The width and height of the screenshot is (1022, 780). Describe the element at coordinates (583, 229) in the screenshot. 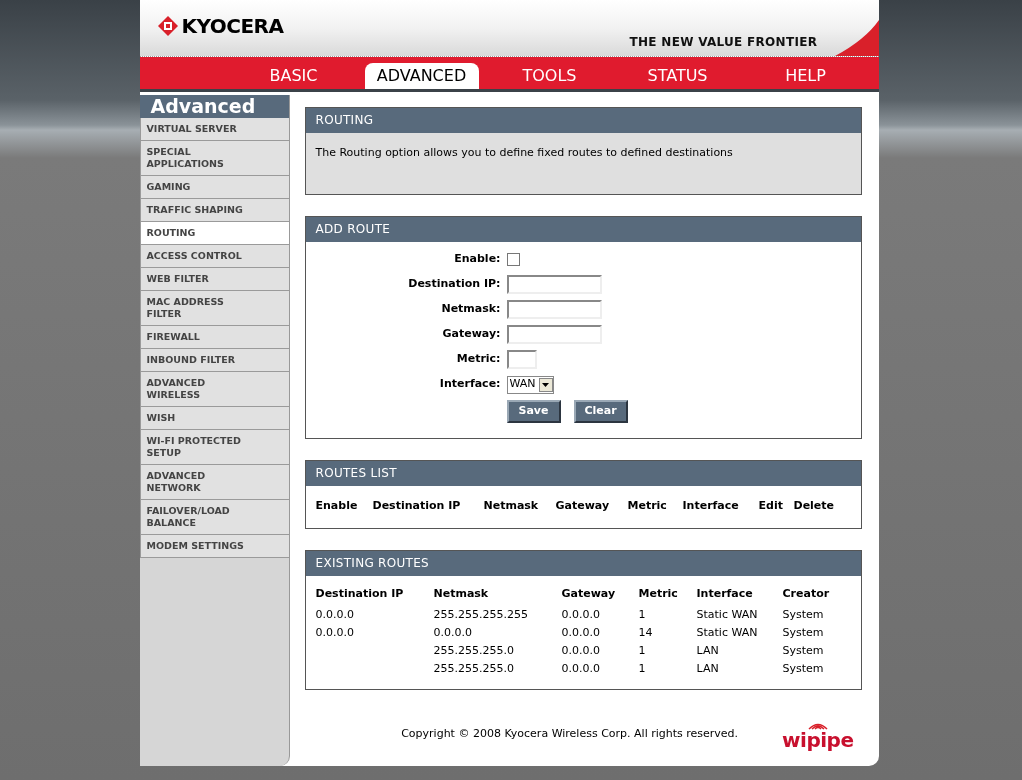

I see `section-header: ADD ROUTE` at that location.